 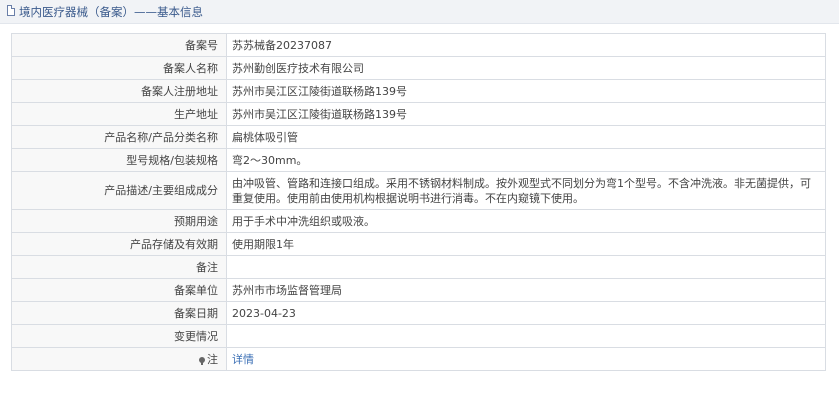 I want to click on field-value: 苏州勤创医疗技术有限公司, so click(x=526, y=68).